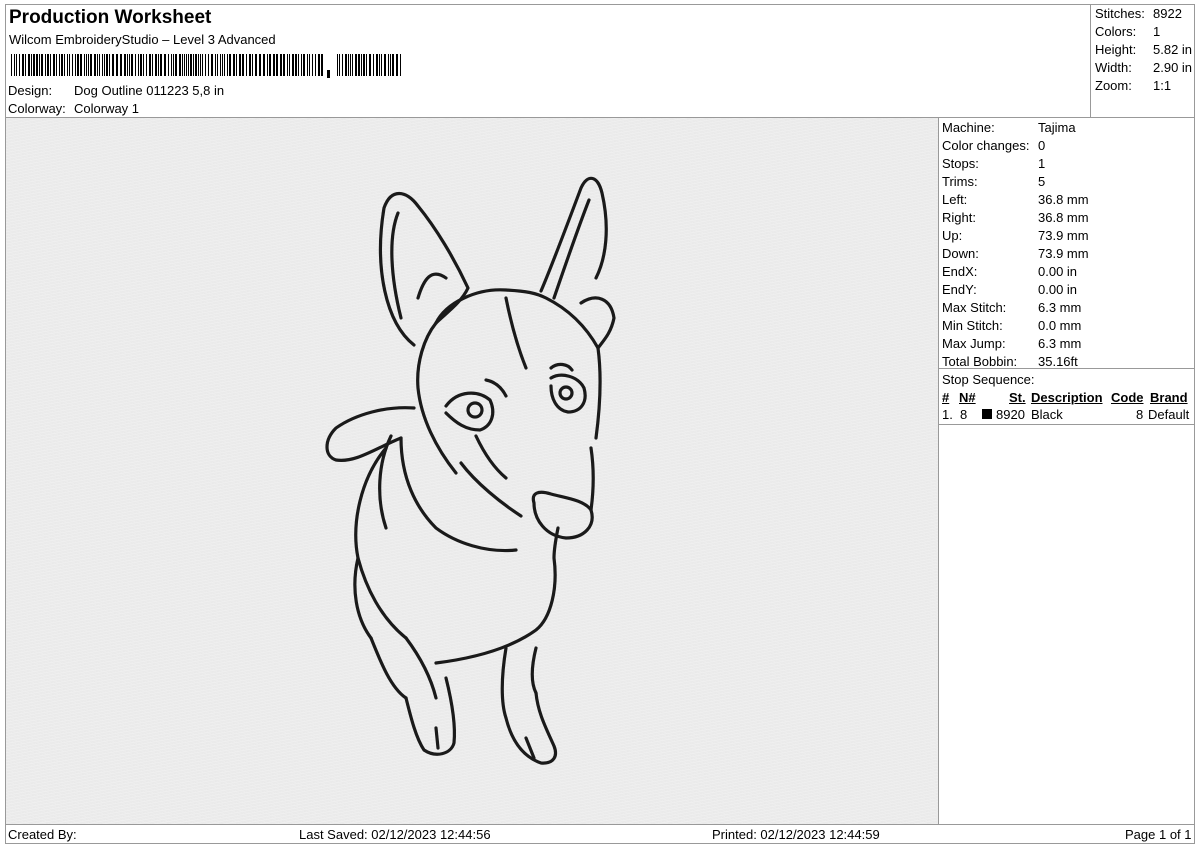 The image size is (1200, 848). Describe the element at coordinates (1169, 414) in the screenshot. I see `row-brand: Default` at that location.